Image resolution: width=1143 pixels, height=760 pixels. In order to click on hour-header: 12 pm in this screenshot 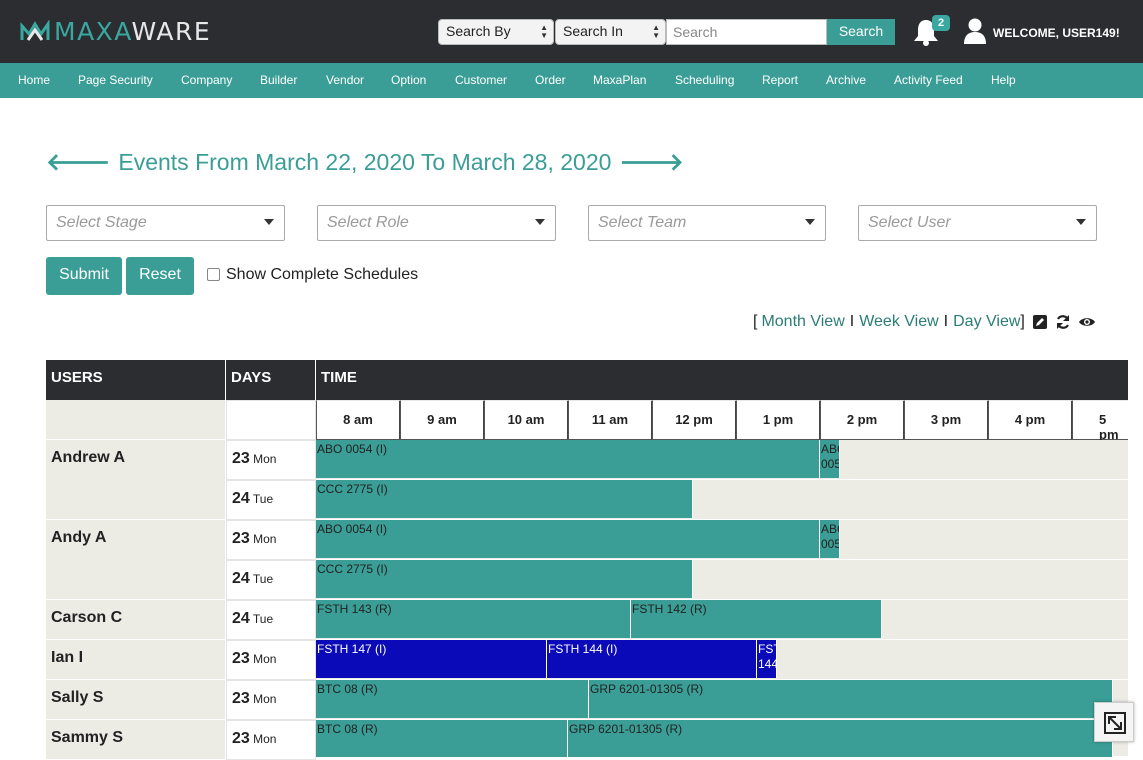, I will do `click(694, 420)`.